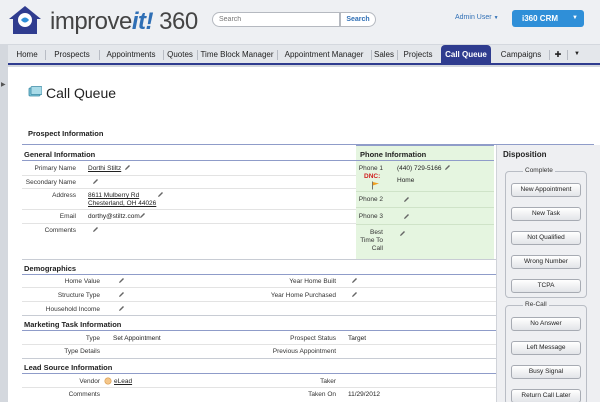 Image resolution: width=600 pixels, height=402 pixels. Describe the element at coordinates (303, 295) in the screenshot. I see `year-purchased-label: Year Home Purchased` at that location.